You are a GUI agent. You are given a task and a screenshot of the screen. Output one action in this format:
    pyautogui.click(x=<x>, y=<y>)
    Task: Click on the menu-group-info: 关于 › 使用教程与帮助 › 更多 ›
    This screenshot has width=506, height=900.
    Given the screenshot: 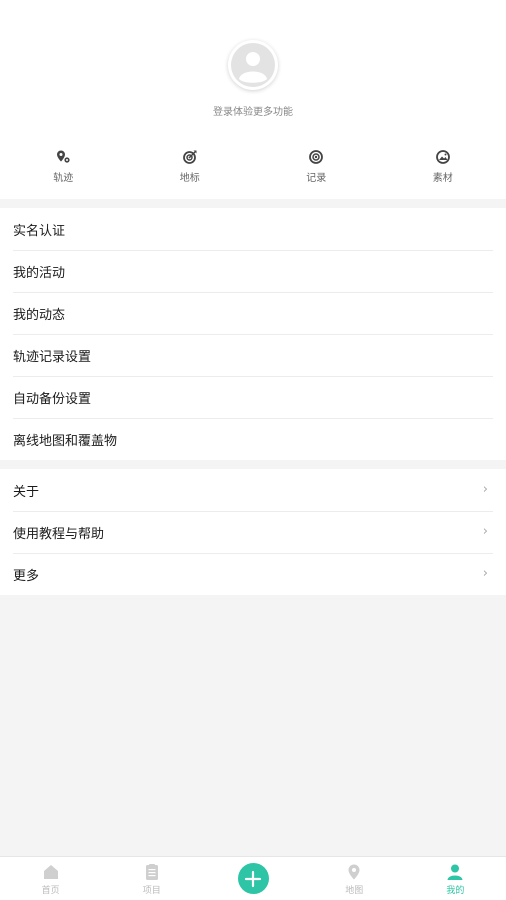 What is the action you would take?
    pyautogui.click(x=253, y=532)
    